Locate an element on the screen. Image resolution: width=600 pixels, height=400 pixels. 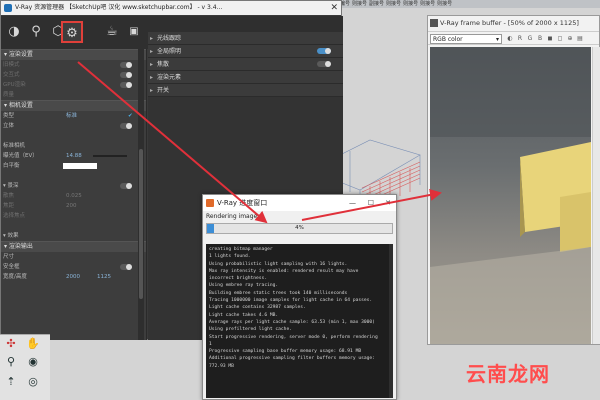
zoom-icon: ⚲ is located at coordinates (11, 362).